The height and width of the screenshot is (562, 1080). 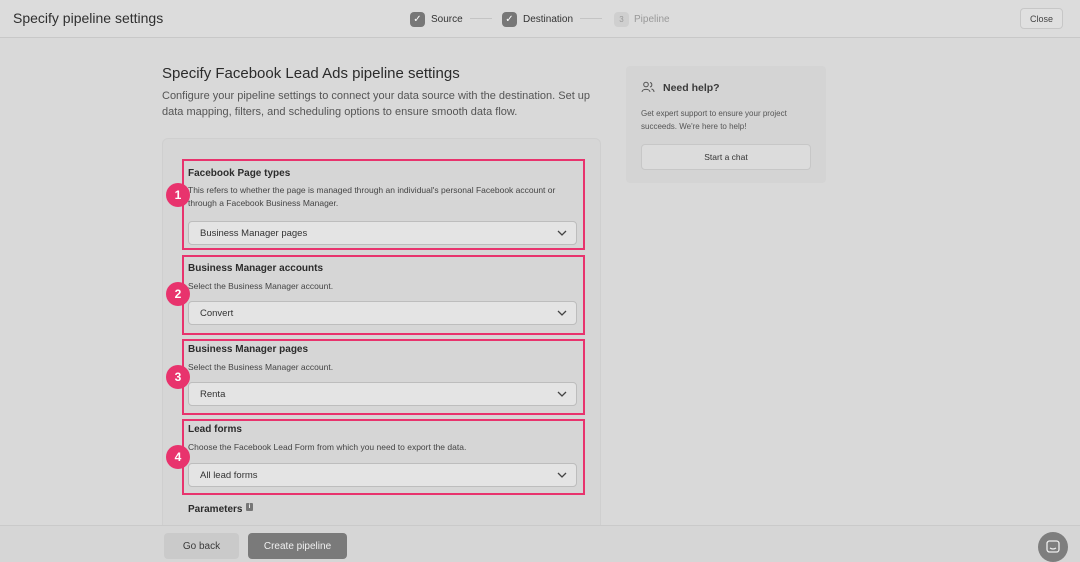 I want to click on select-value: Convert, so click(x=217, y=313).